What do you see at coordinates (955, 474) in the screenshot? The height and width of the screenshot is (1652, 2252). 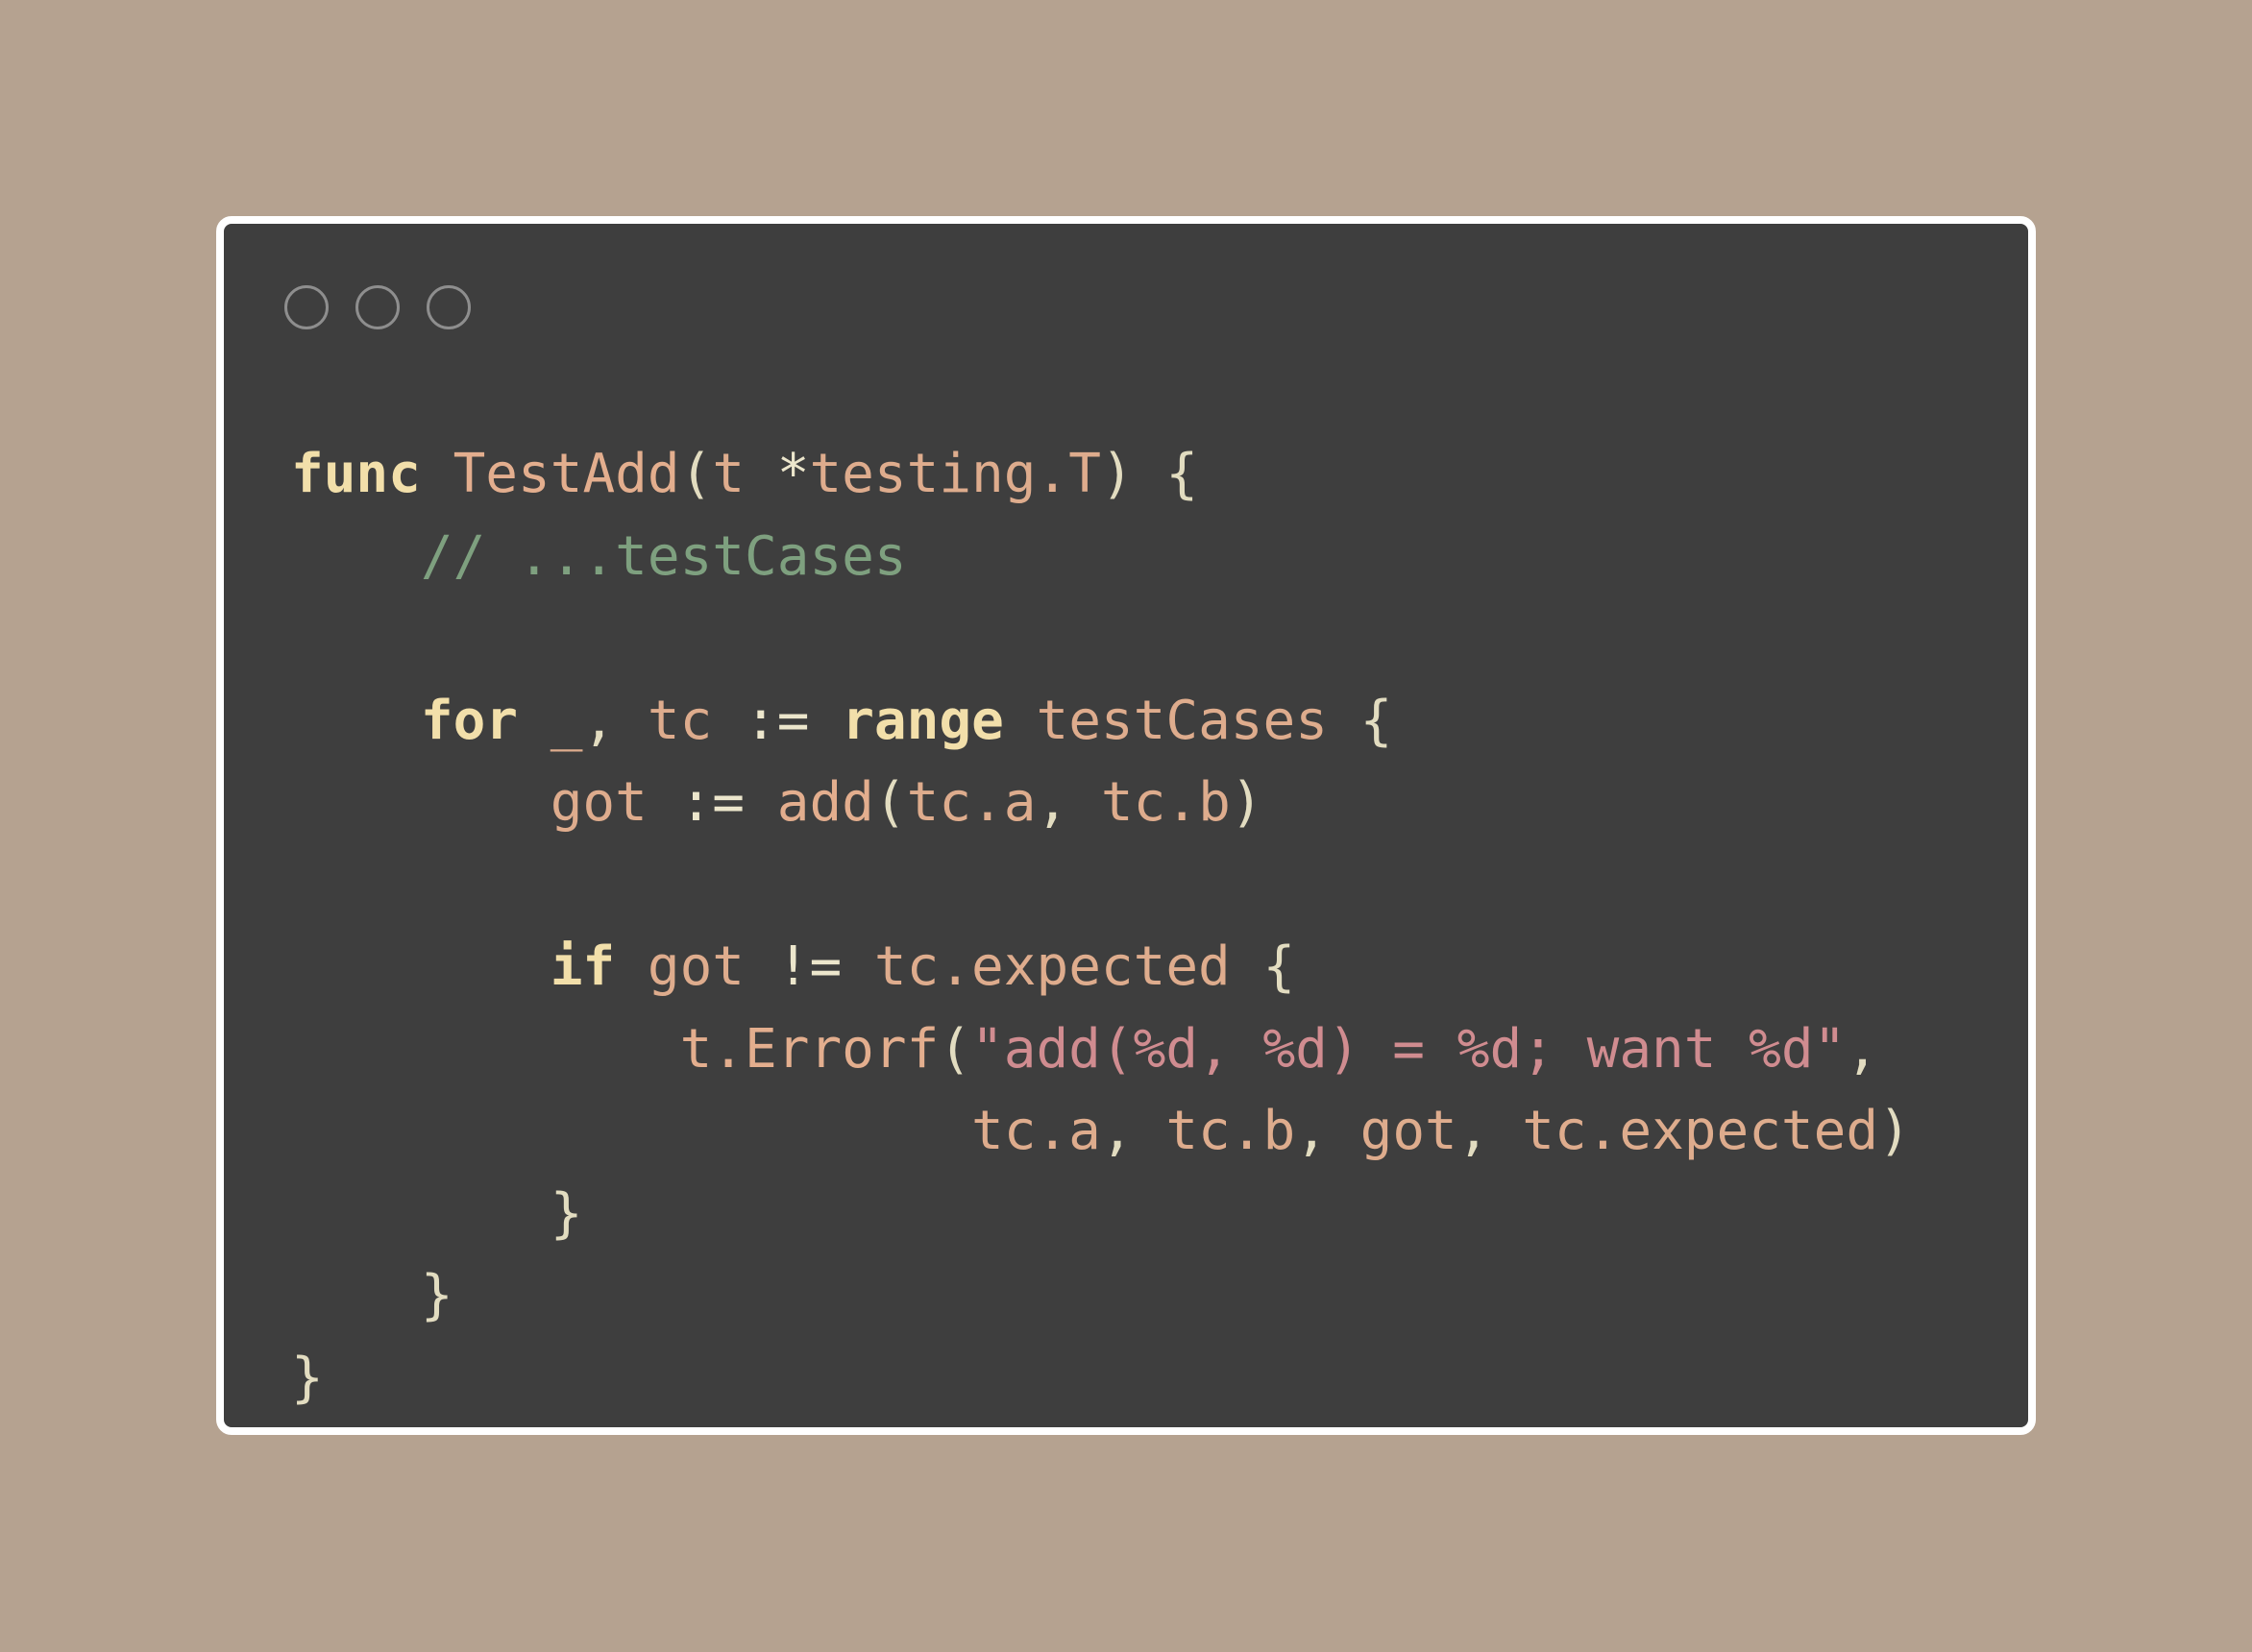 I see `identifier-token: testing.T` at bounding box center [955, 474].